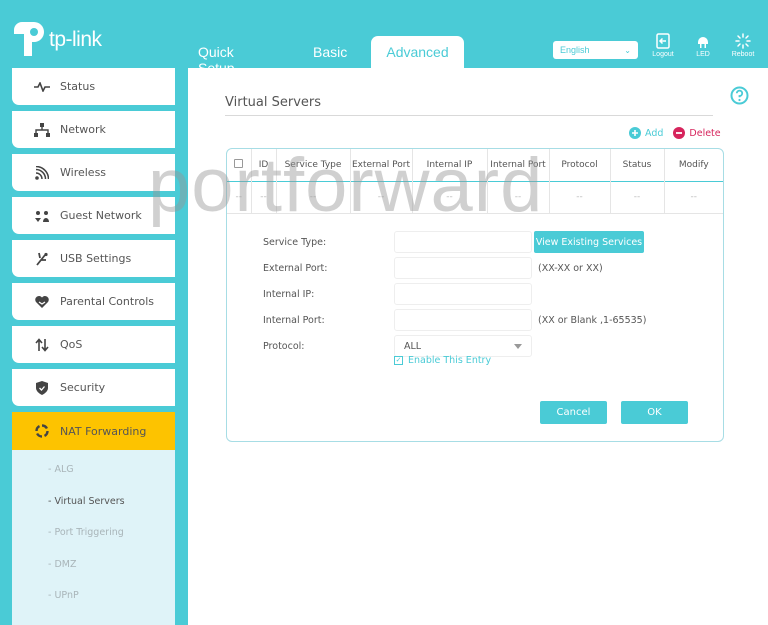  What do you see at coordinates (595, 50) in the screenshot?
I see `language-select: English ⌄` at bounding box center [595, 50].